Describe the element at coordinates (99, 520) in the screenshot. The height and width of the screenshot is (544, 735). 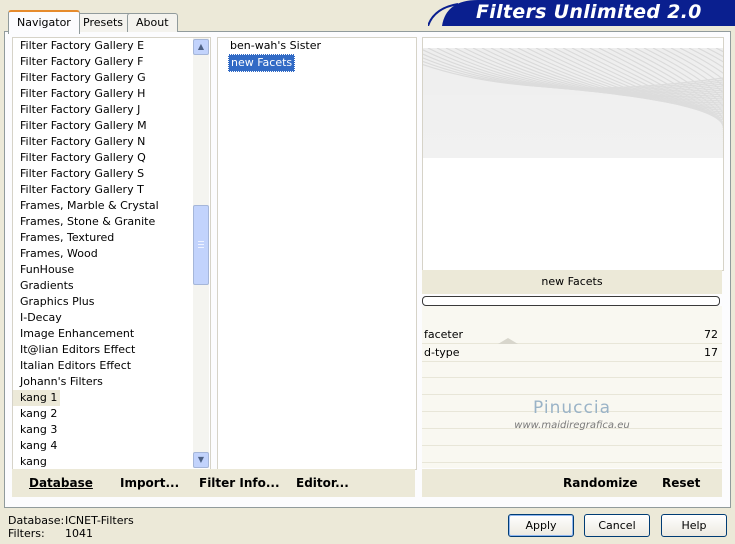
I see `database-value: ICNET-Filters` at that location.